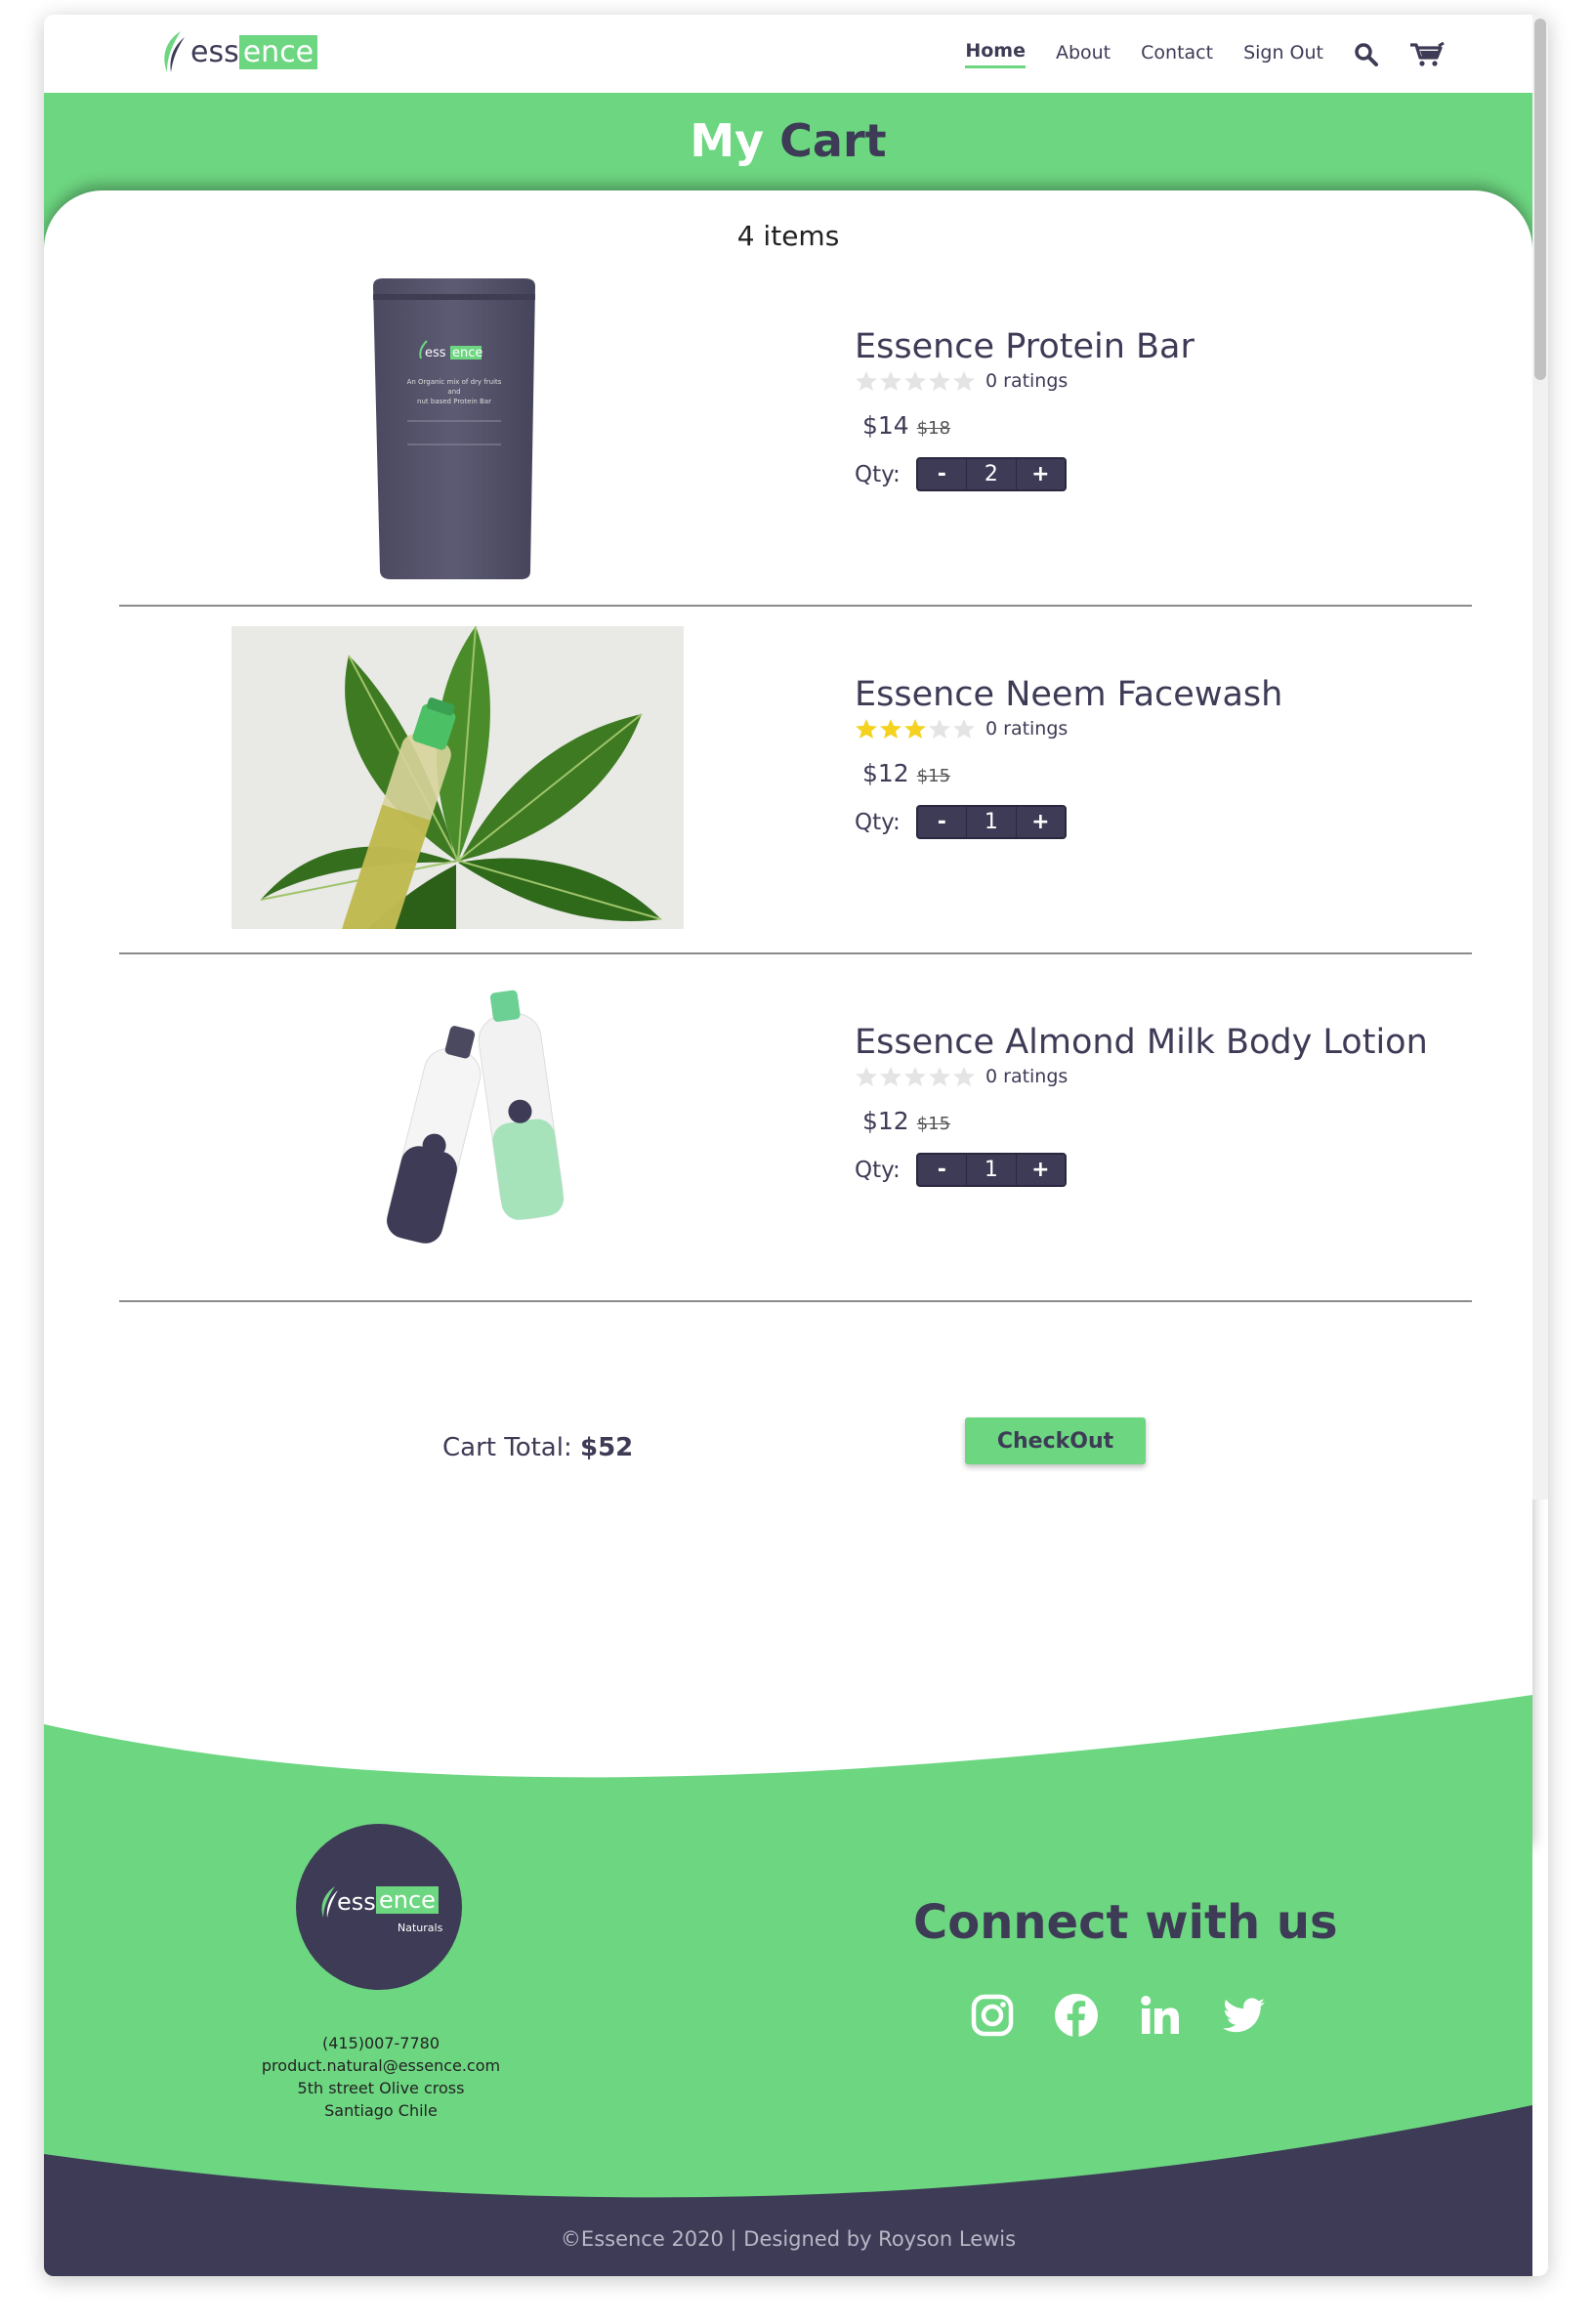  Describe the element at coordinates (1540, 757) in the screenshot. I see `vertical-scrollbar` at that location.